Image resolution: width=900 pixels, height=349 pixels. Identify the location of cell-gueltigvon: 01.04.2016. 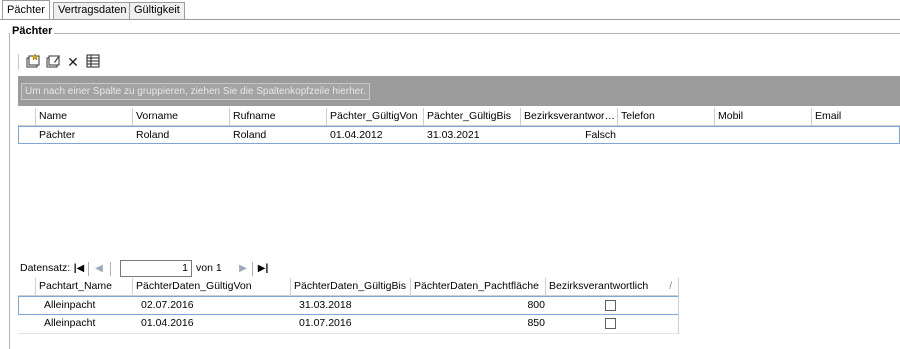
(167, 323).